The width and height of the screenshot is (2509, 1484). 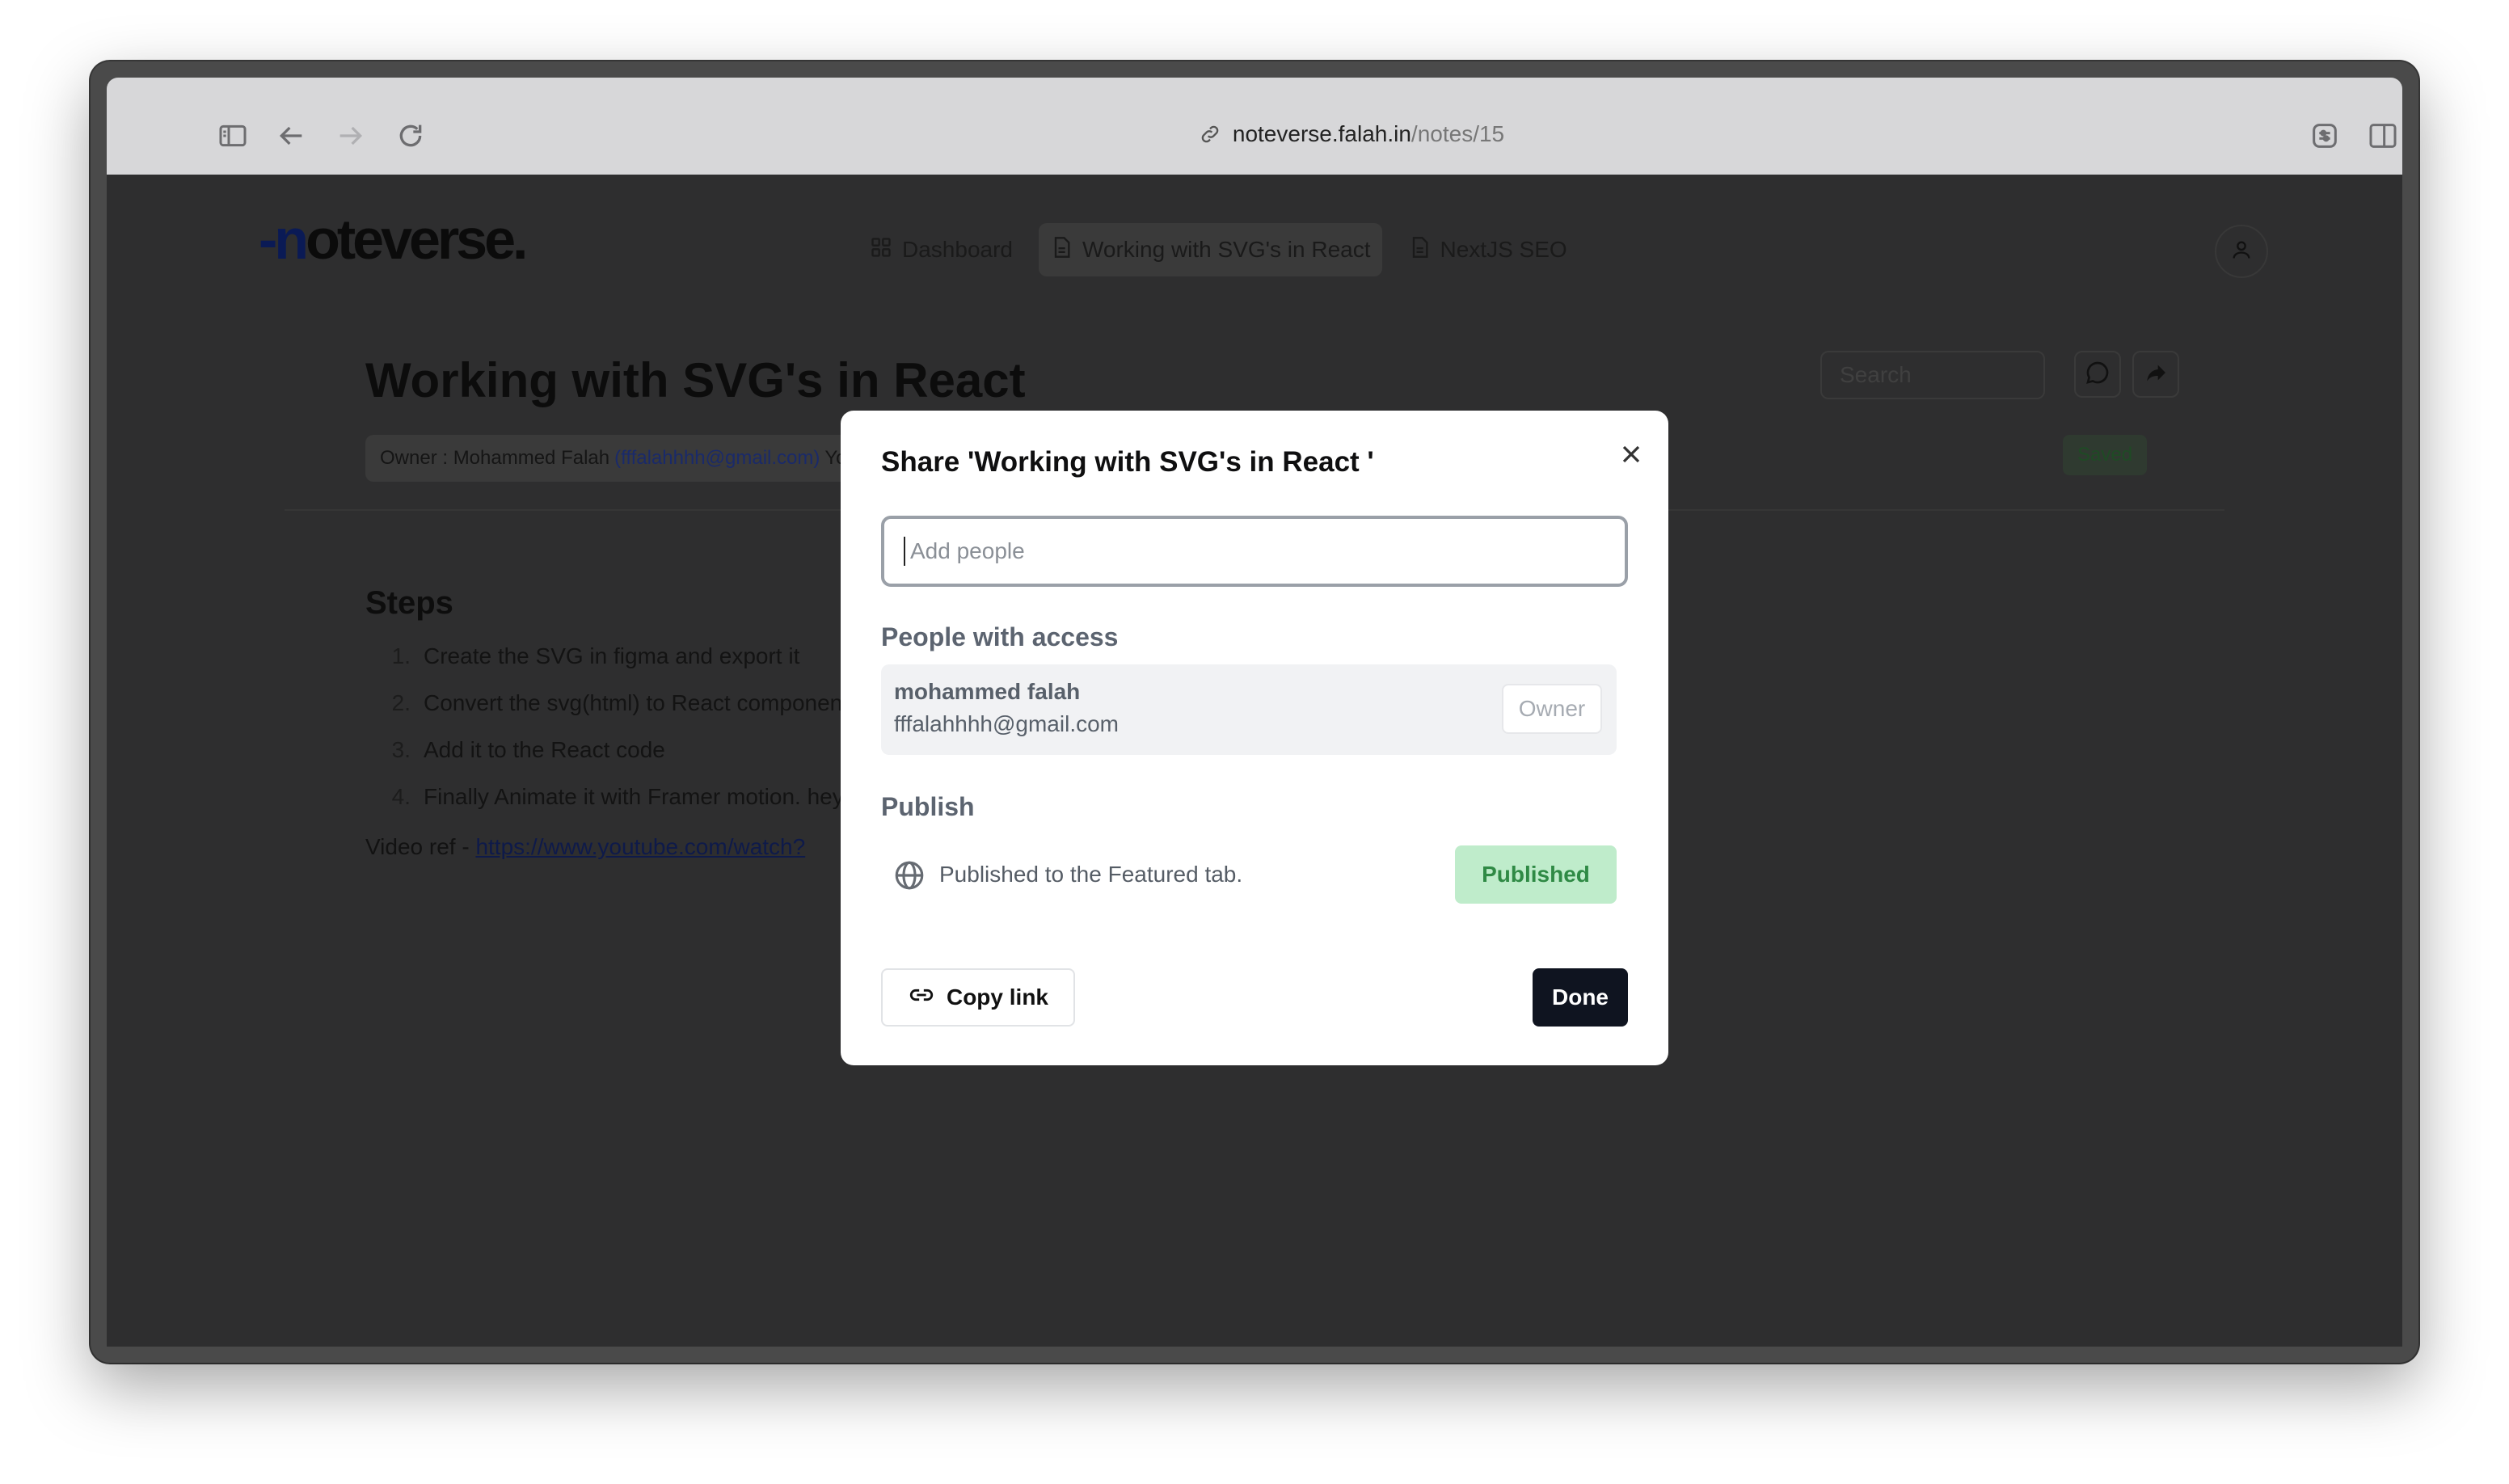 I want to click on note-title: Working with SVG's in React, so click(x=695, y=380).